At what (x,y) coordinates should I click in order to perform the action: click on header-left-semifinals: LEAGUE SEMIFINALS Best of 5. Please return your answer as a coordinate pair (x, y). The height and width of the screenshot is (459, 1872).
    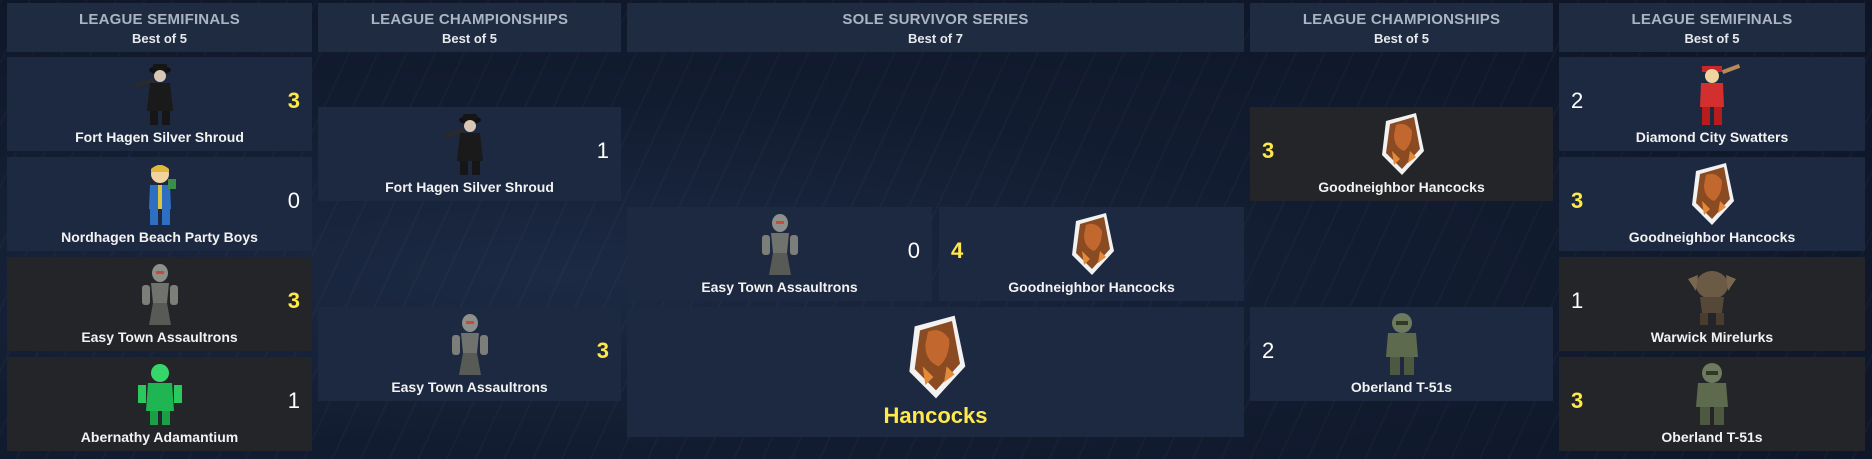
    Looking at the image, I should click on (159, 27).